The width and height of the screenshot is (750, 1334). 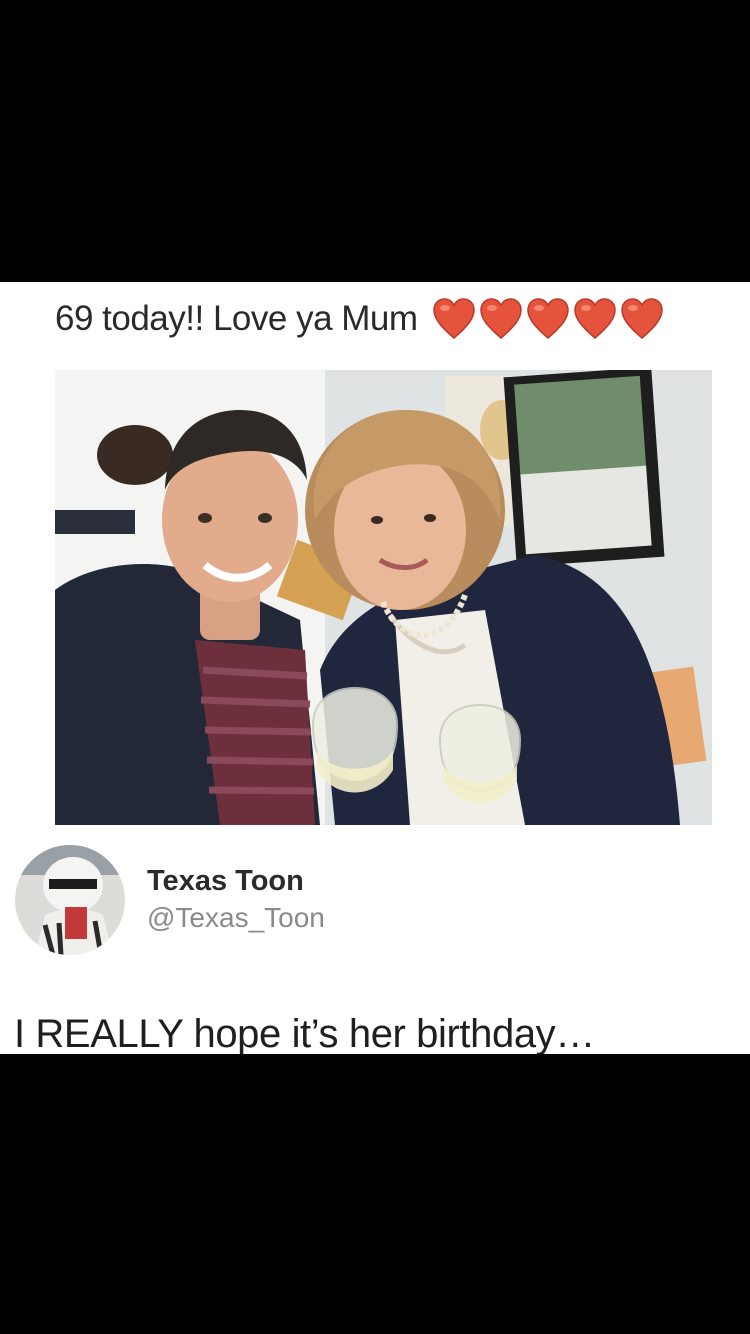 I want to click on post-caption: 69 today!! Love ya Mum, so click(x=236, y=318).